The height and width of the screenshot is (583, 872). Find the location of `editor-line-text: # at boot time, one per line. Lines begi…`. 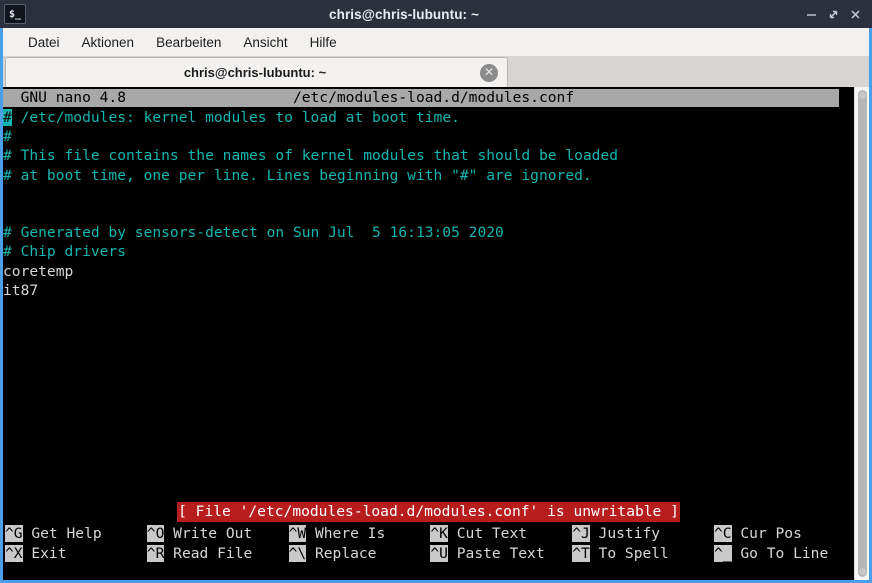

editor-line-text: # at boot time, one per line. Lines begi… is located at coordinates (297, 175).